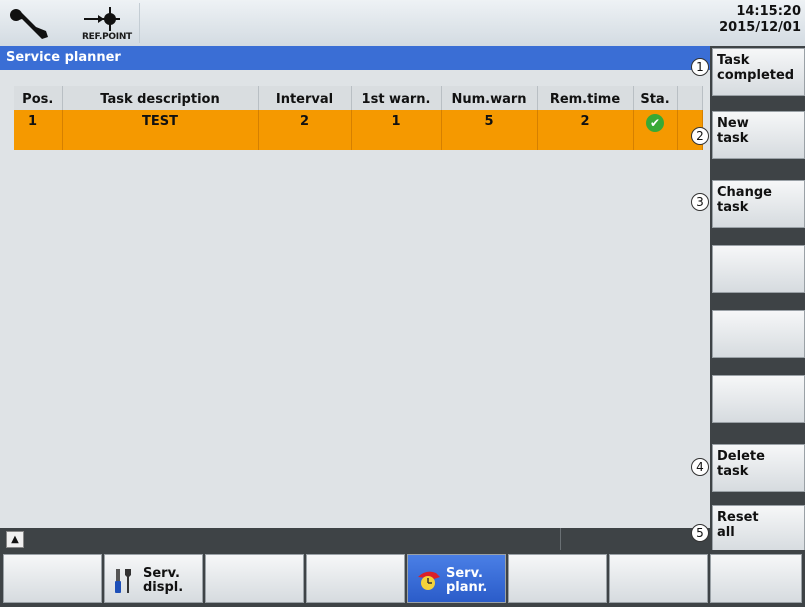 The width and height of the screenshot is (805, 607). I want to click on scroll-up-icon: ▲, so click(15, 539).